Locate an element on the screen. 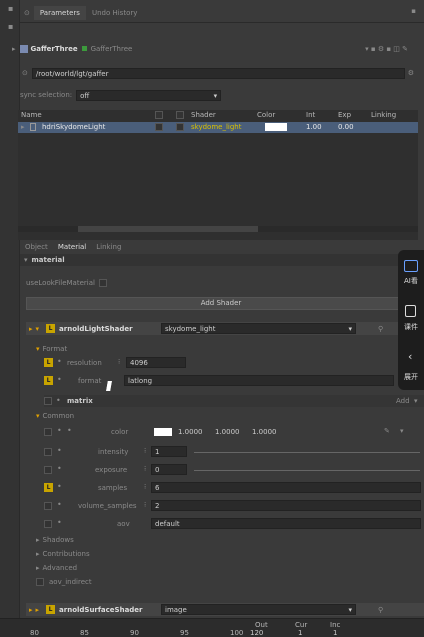  chevron-left-icon: ‹ is located at coordinates (410, 356).